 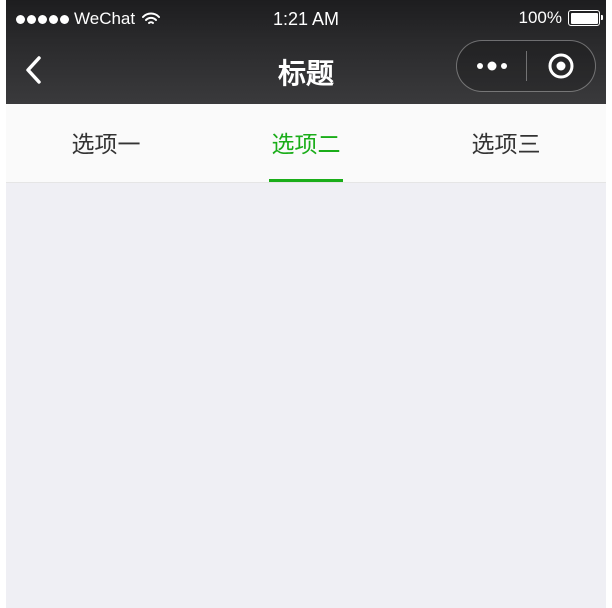 I want to click on battery-percent: 100%, so click(x=540, y=17).